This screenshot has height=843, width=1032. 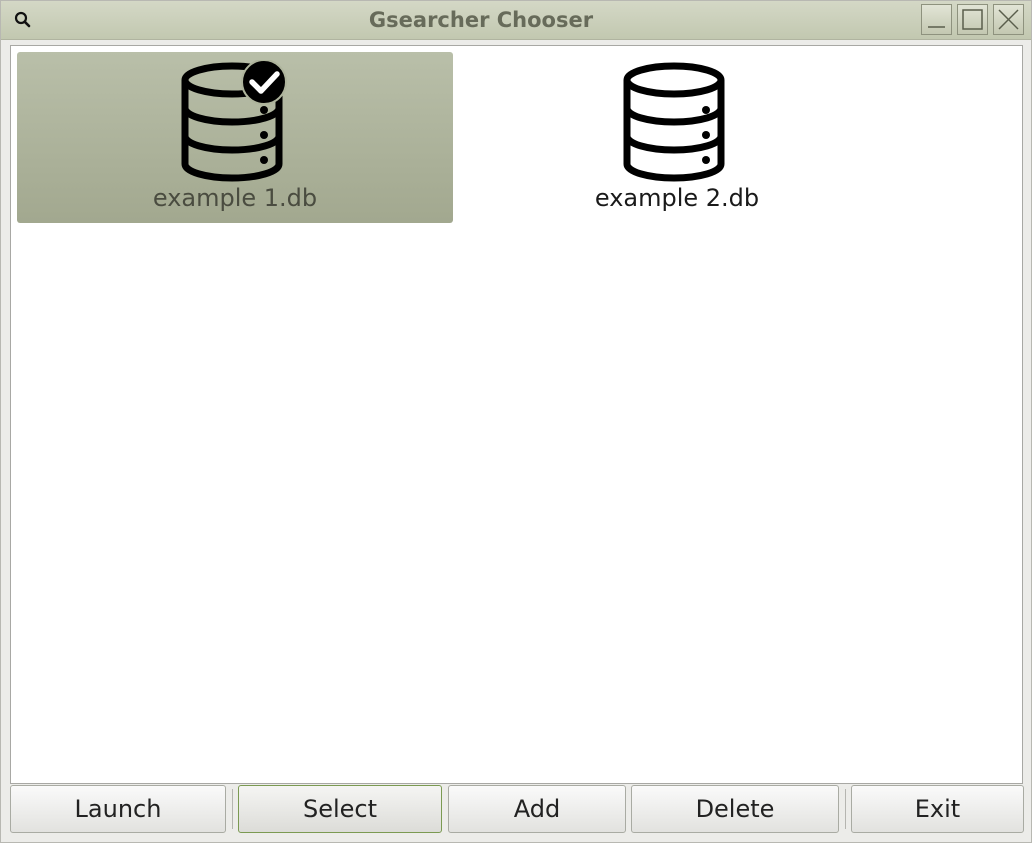 What do you see at coordinates (735, 809) in the screenshot?
I see `delete-button: Delete` at bounding box center [735, 809].